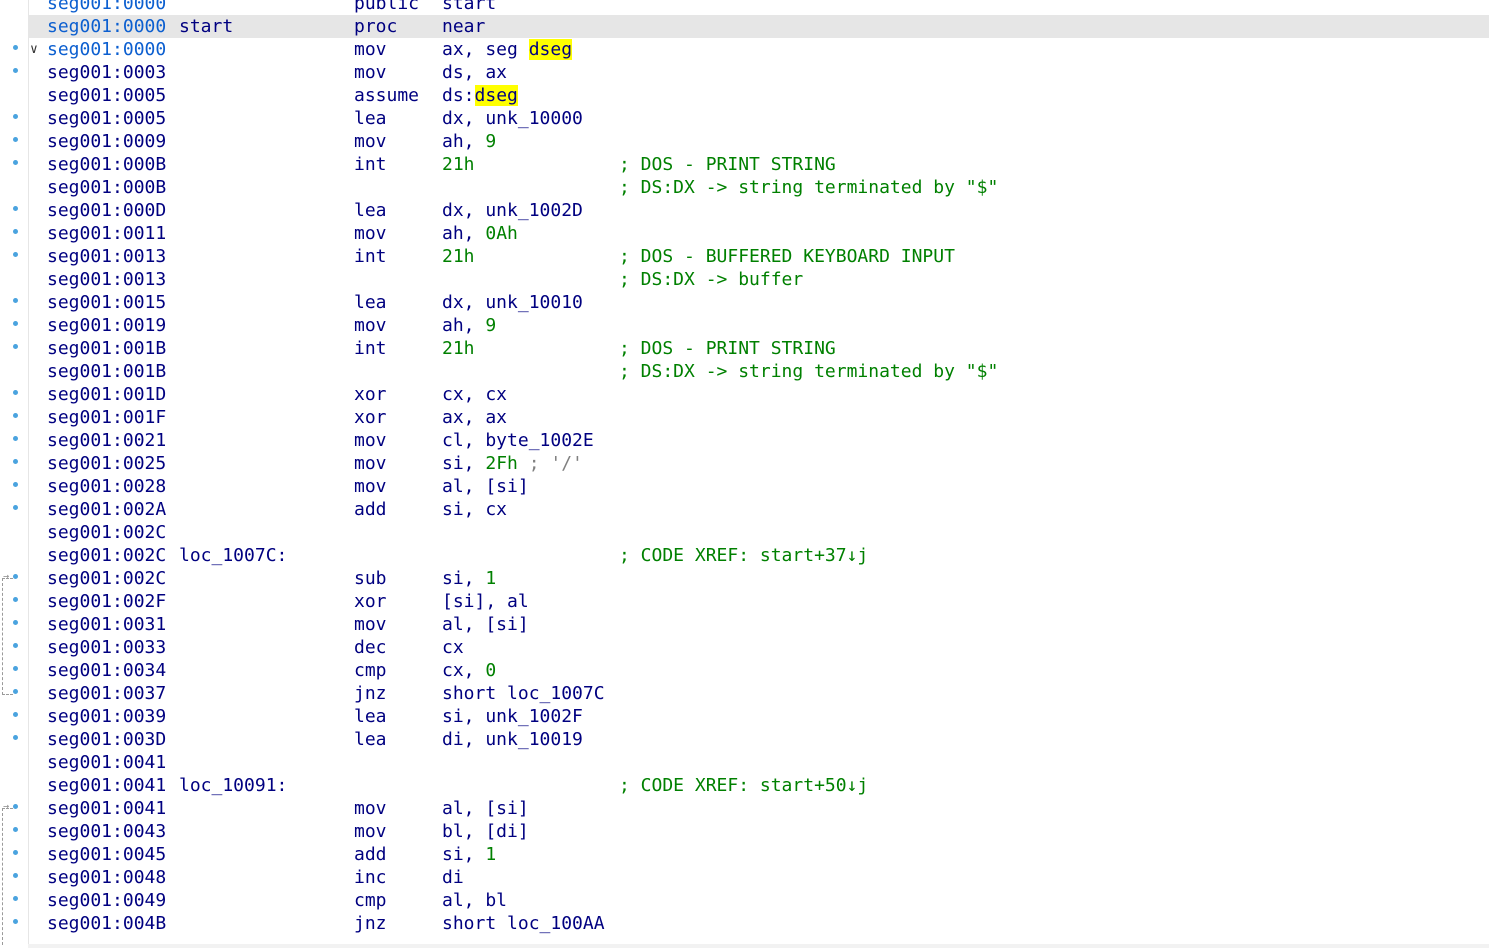  I want to click on listing-line: seg001:000B int 21h ; DOS - PRINT STRING, so click(758, 164).